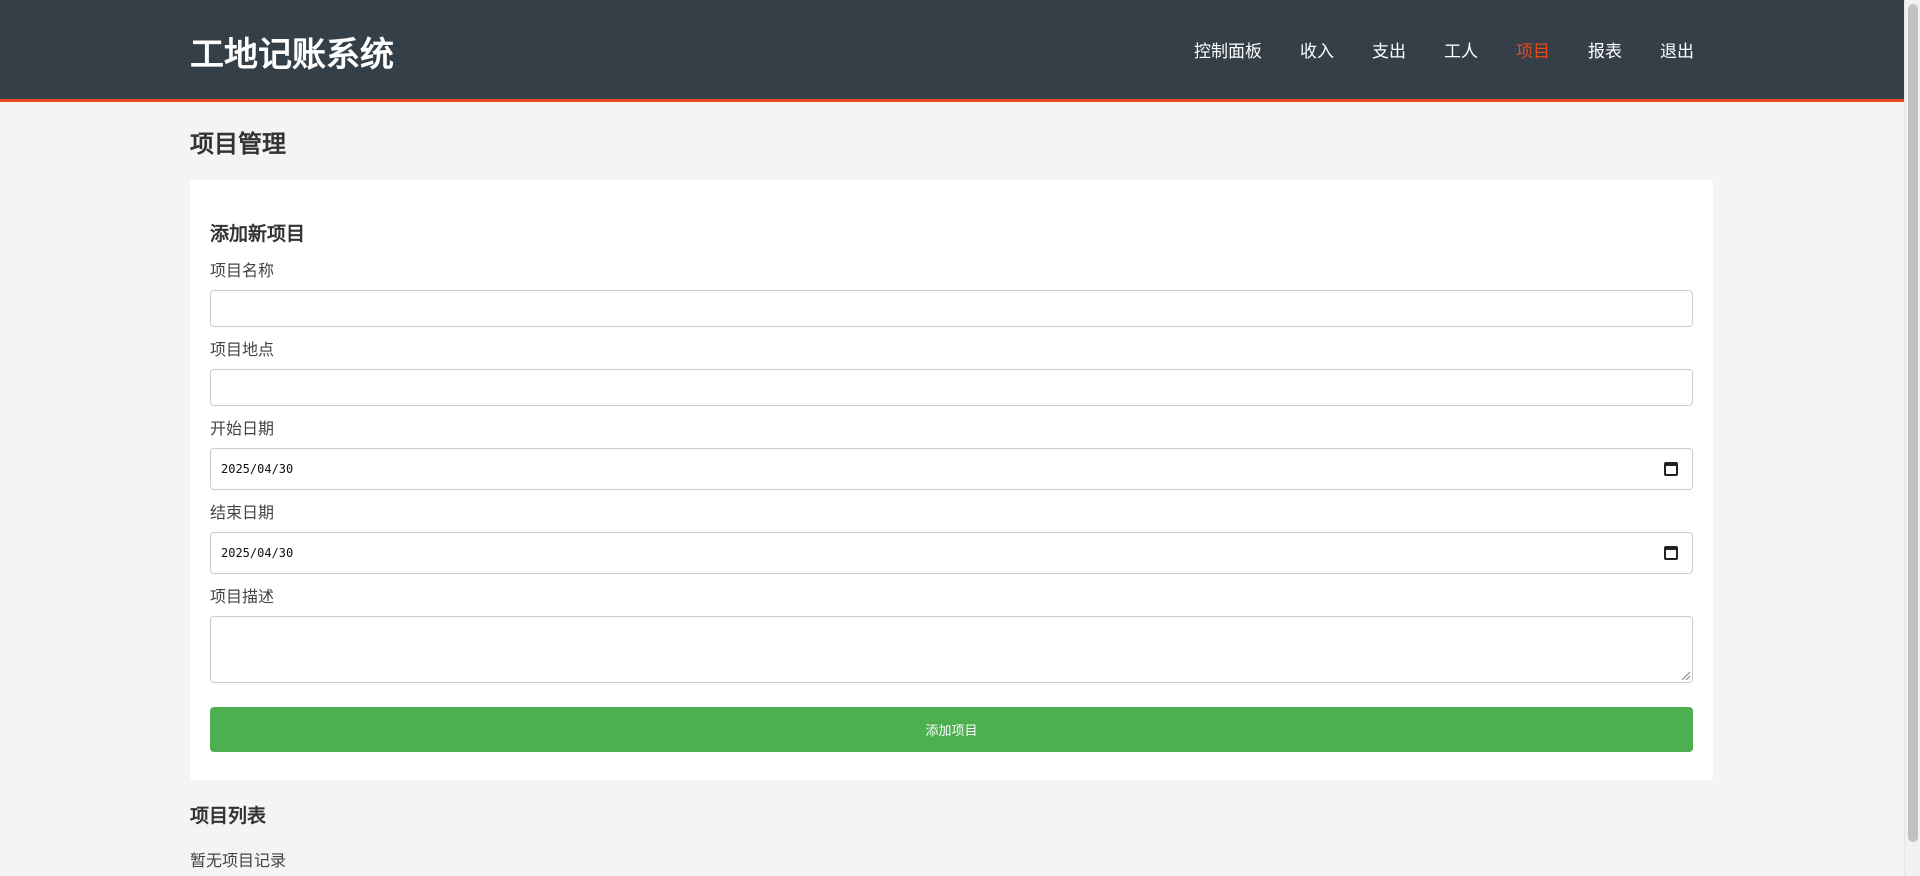  I want to click on add-project-title: 添加新项目, so click(258, 234).